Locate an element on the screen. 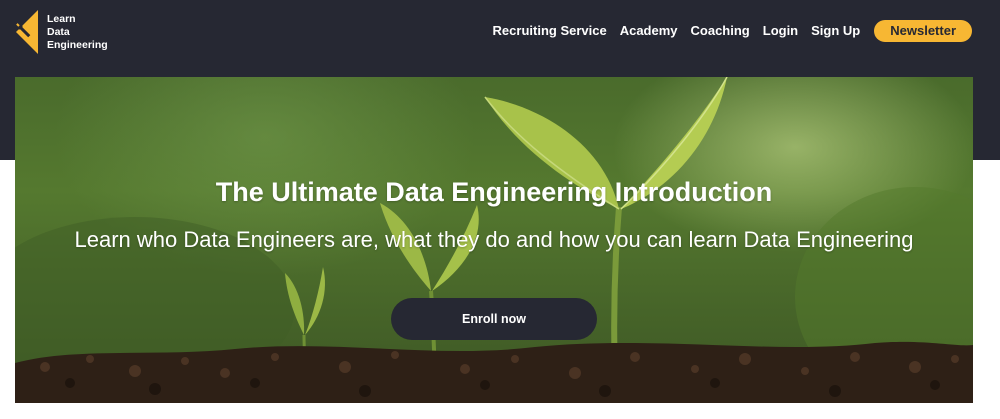 This screenshot has height=419, width=1000. nav-login: Login is located at coordinates (780, 31).